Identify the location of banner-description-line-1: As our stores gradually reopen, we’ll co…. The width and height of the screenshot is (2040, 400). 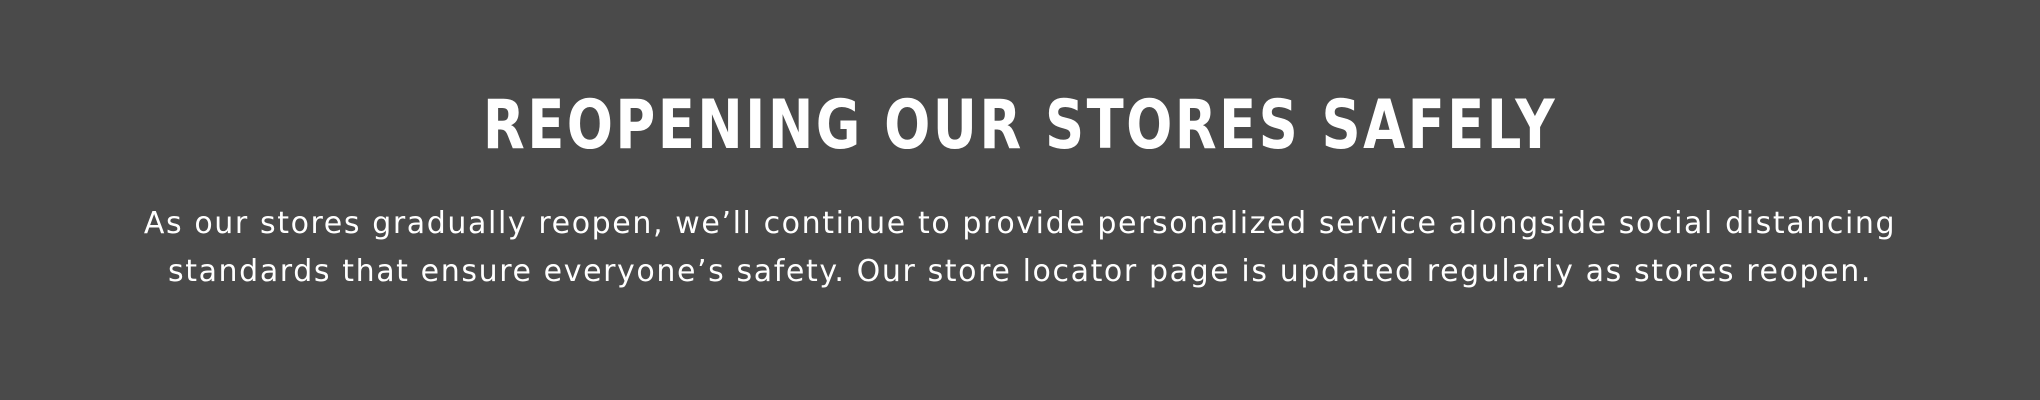
(1020, 223).